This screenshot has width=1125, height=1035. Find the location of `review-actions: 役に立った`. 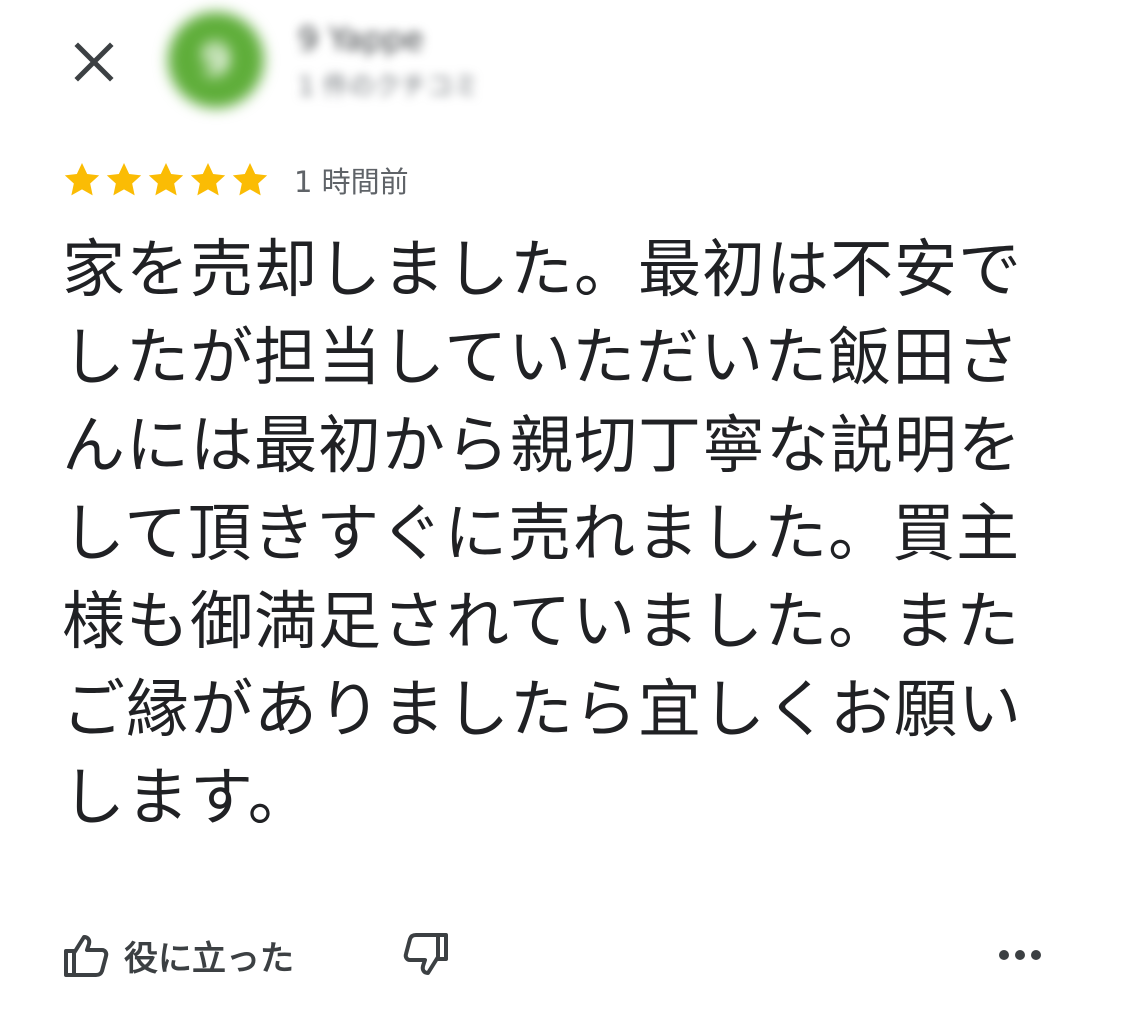

review-actions: 役に立った is located at coordinates (562, 955).